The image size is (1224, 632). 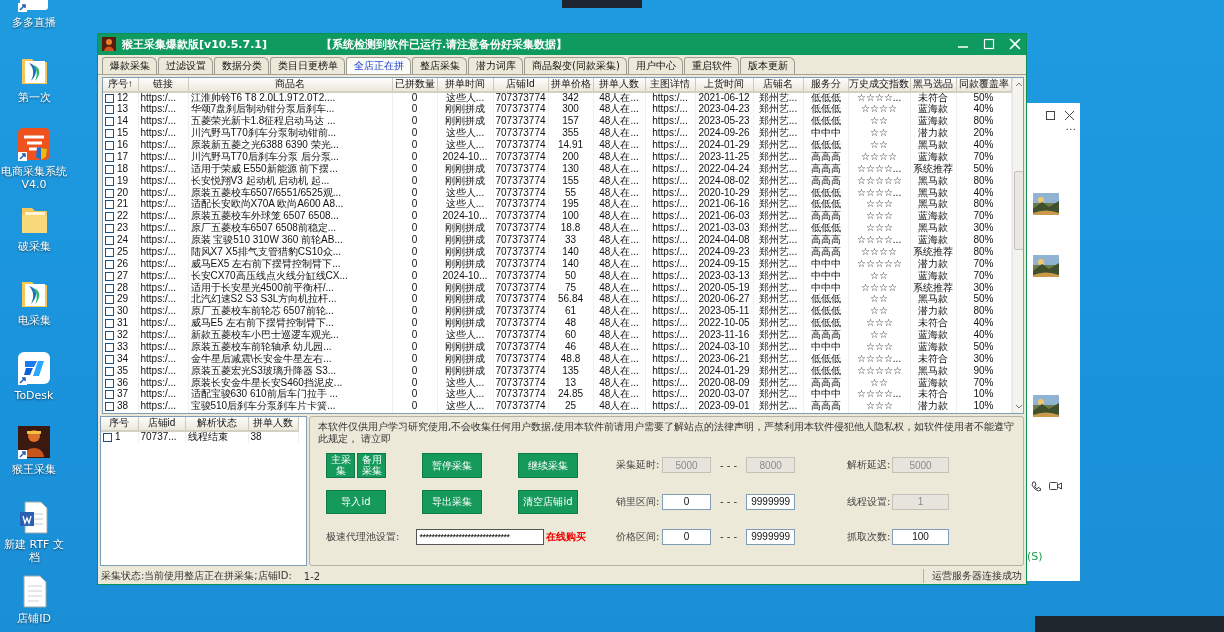 I want to click on action-button: 清空店铺id, so click(x=548, y=501).